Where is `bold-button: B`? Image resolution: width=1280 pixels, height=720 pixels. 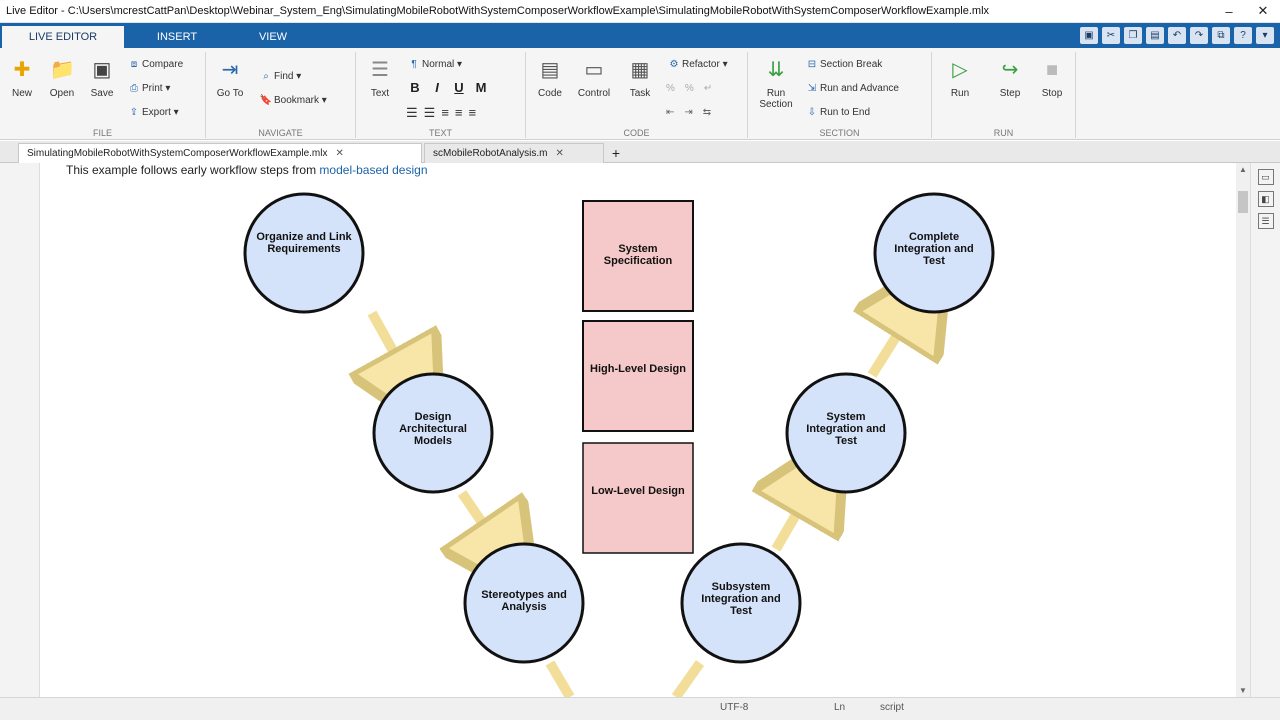 bold-button: B is located at coordinates (415, 87).